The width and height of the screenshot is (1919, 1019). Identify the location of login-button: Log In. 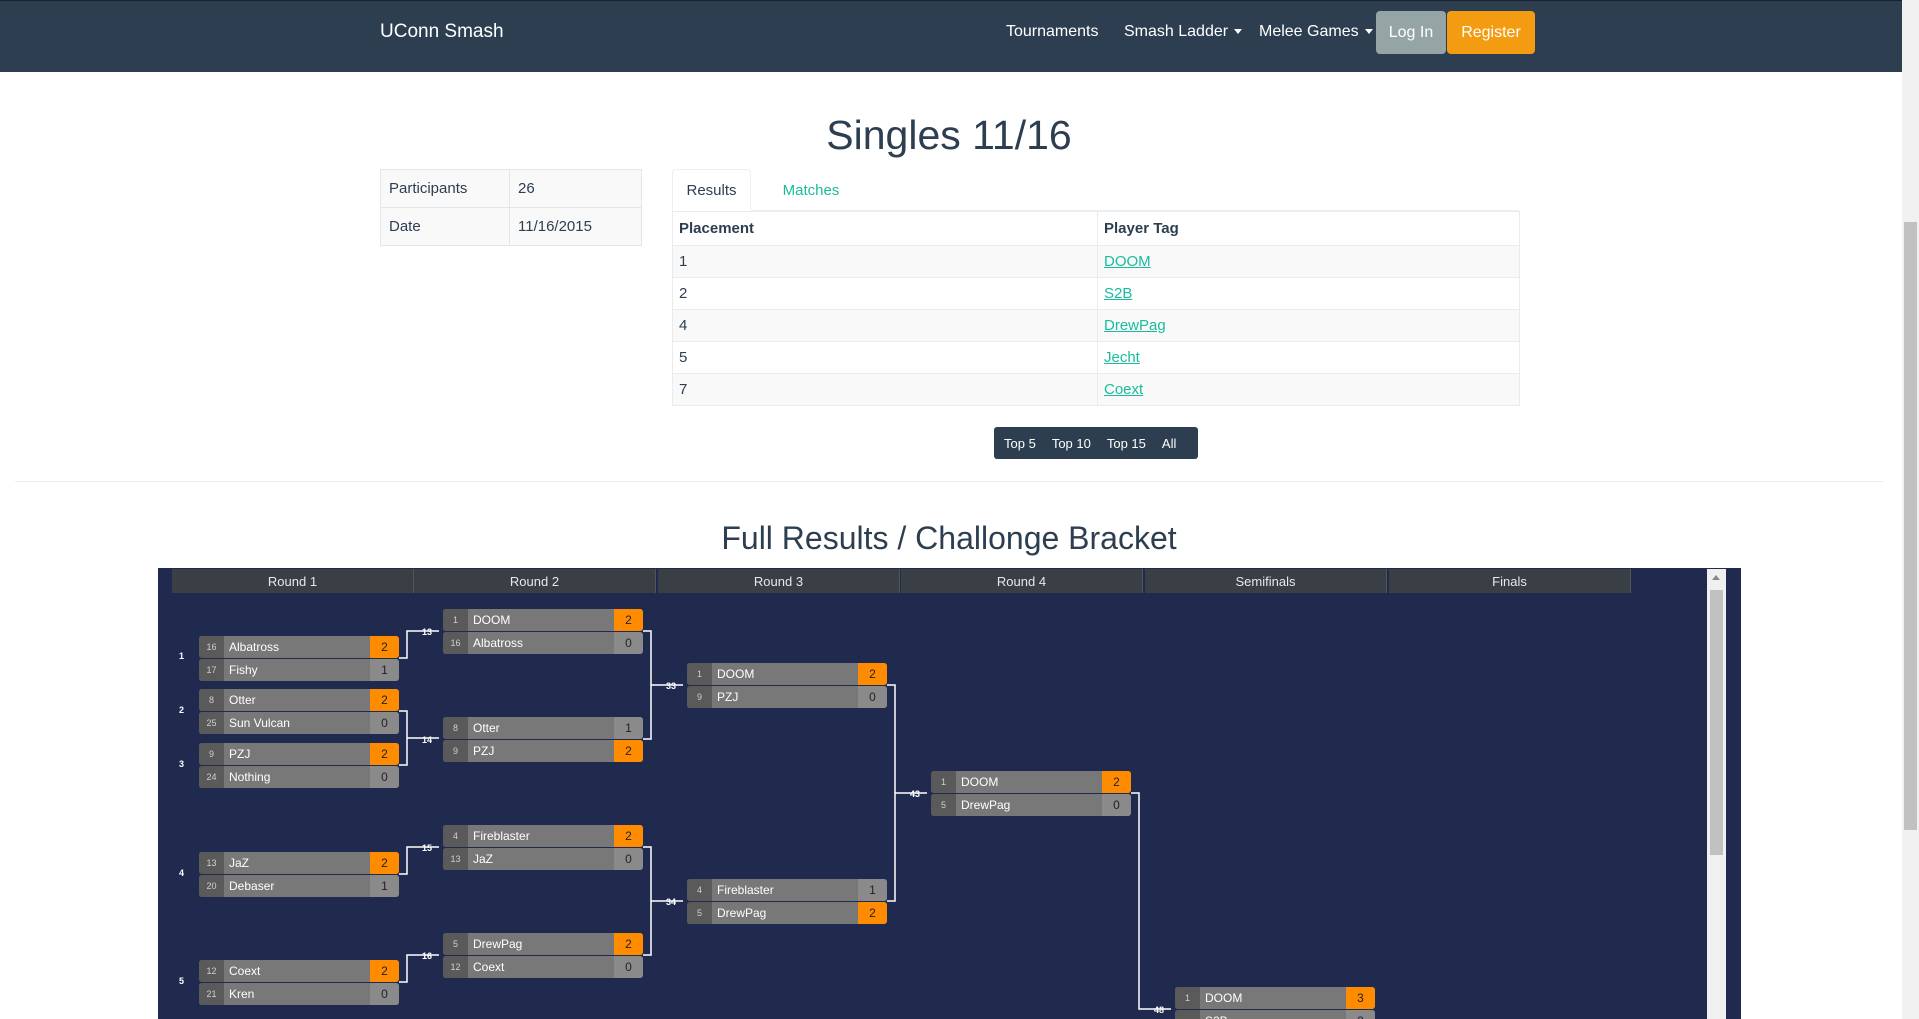
(1411, 32).